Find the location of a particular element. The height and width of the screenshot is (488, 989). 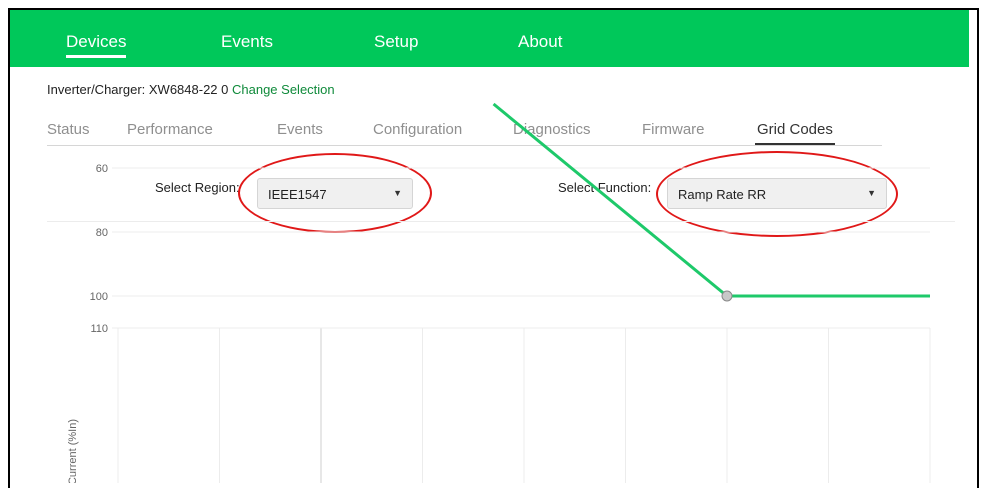

chart-y-ticks: 60 80 100 110 is located at coordinates (99, 249).